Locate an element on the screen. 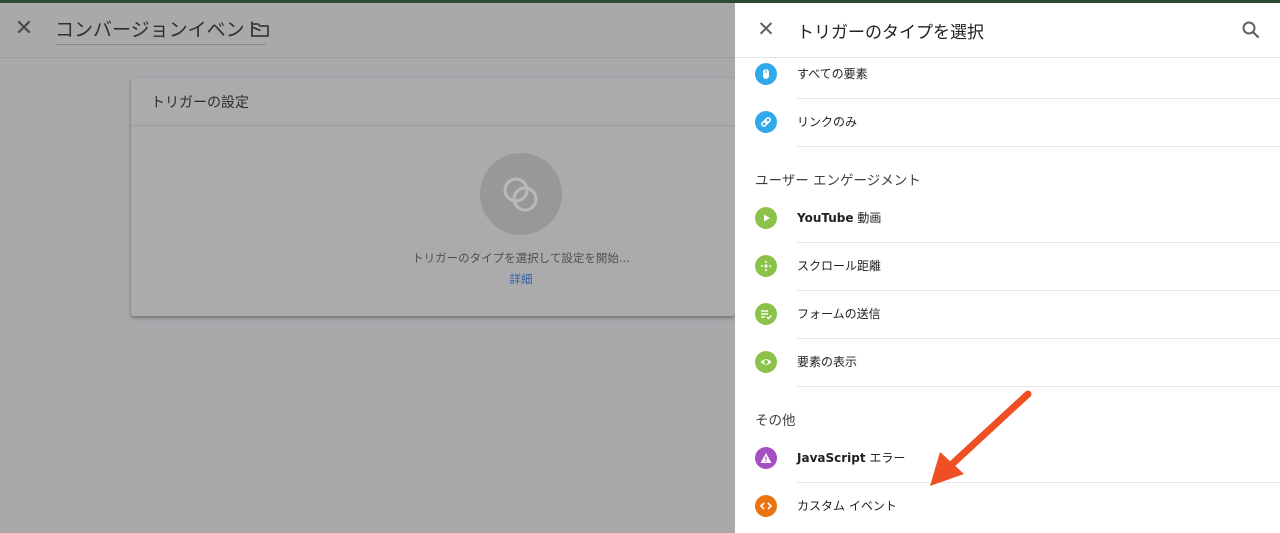 Image resolution: width=1280 pixels, height=533 pixels. section-title-other: その他 is located at coordinates (775, 421).